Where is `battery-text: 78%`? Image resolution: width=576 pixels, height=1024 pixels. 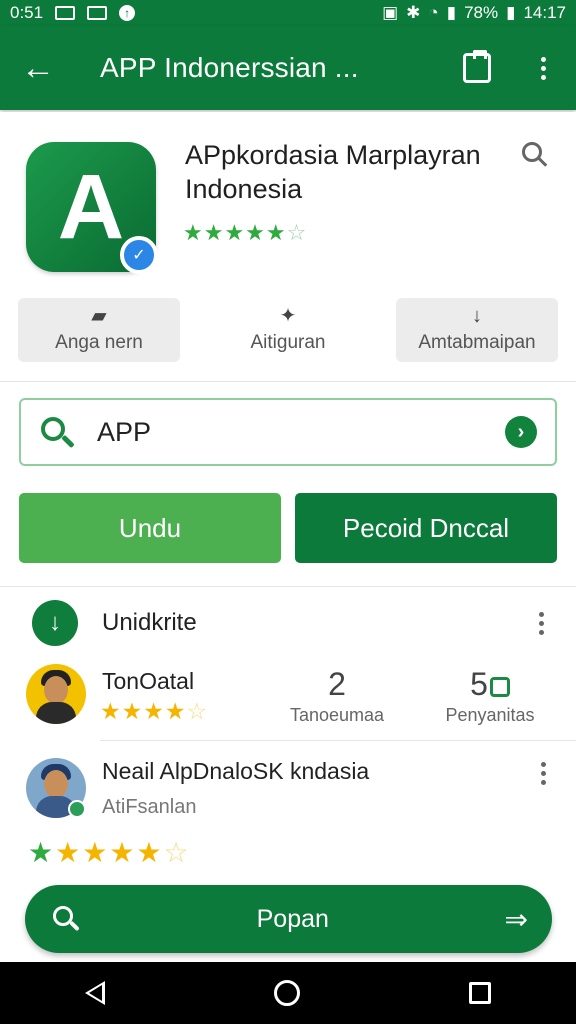
battery-text: 78% is located at coordinates (481, 12).